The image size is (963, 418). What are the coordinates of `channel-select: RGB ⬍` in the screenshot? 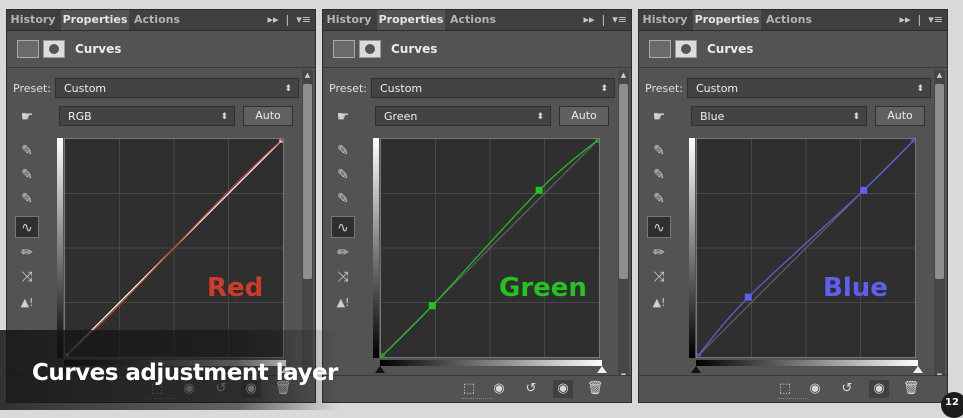 It's located at (147, 116).